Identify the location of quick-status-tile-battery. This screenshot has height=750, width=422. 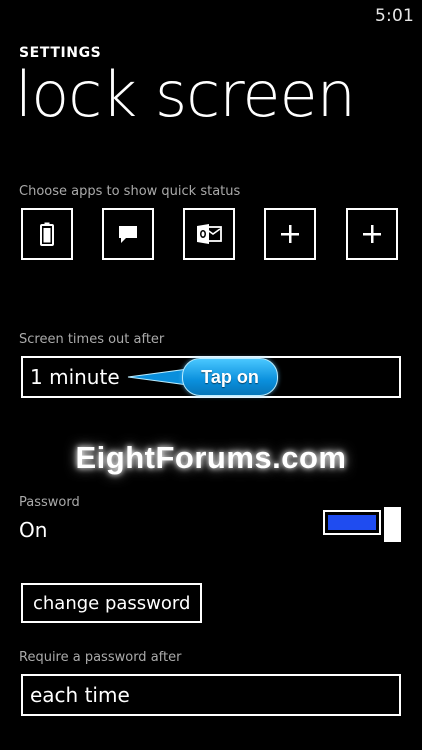
(47, 234).